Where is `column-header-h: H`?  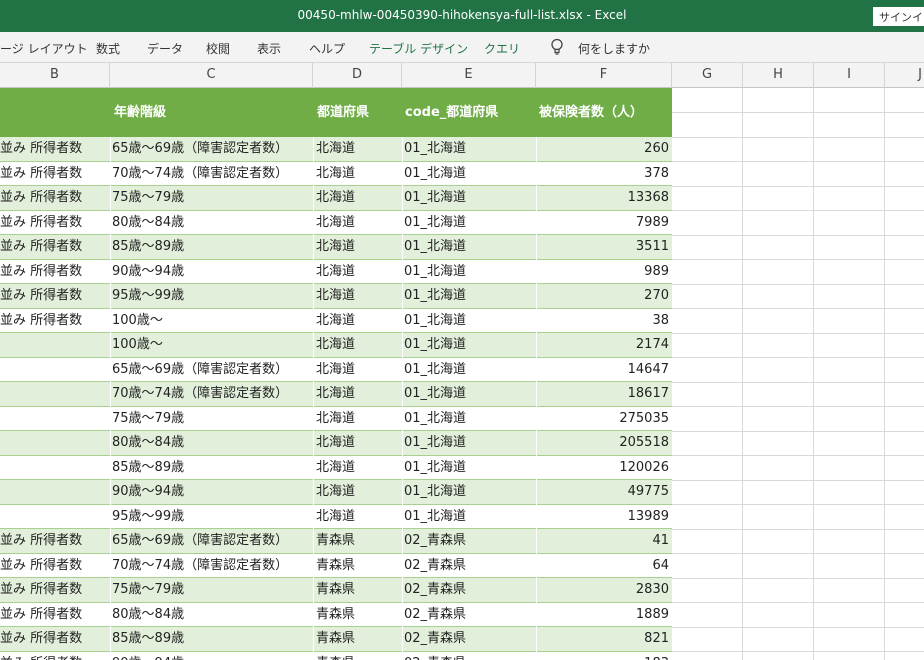
column-header-h: H is located at coordinates (778, 75).